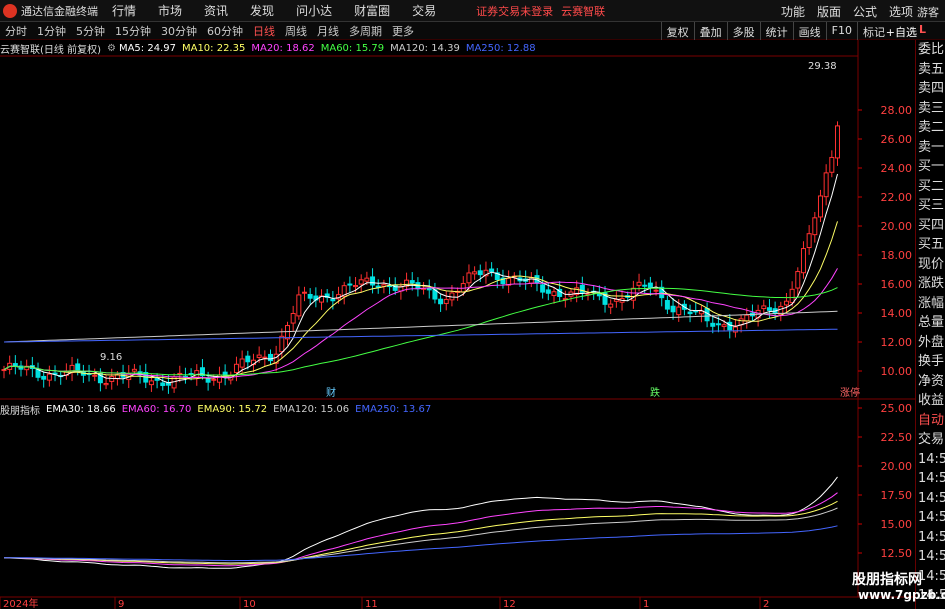 The height and width of the screenshot is (609, 945). I want to click on ema250-line, so click(421, 543).